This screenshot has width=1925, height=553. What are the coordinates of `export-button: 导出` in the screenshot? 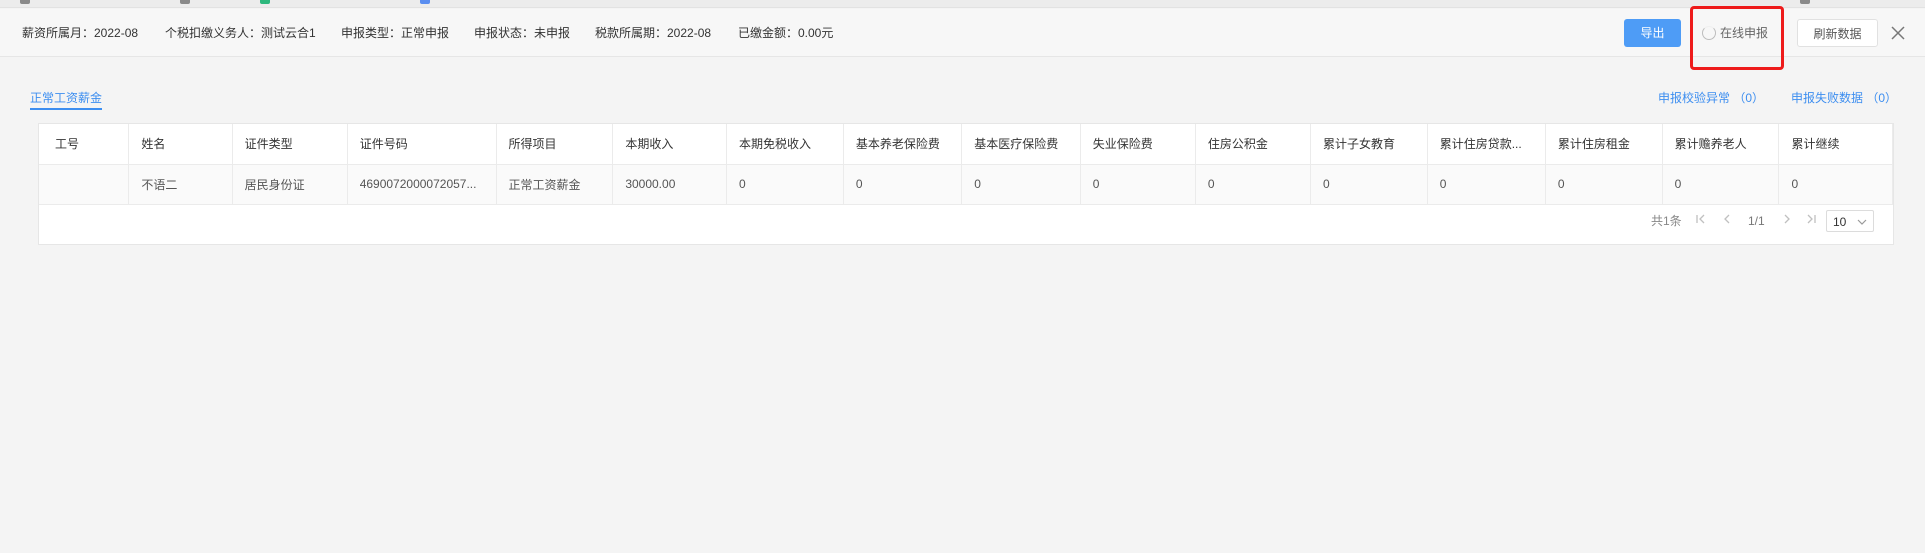 It's located at (1652, 33).